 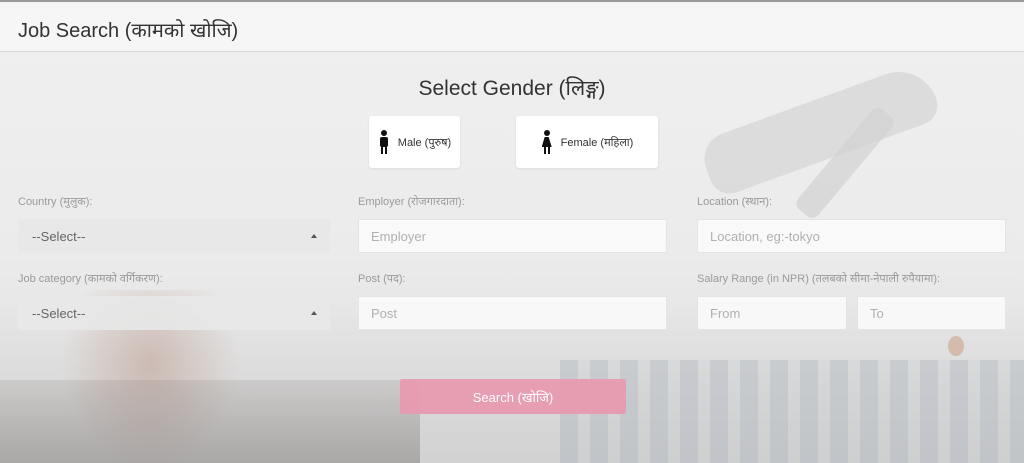 I want to click on male-button: Male (पुरुष), so click(x=414, y=142).